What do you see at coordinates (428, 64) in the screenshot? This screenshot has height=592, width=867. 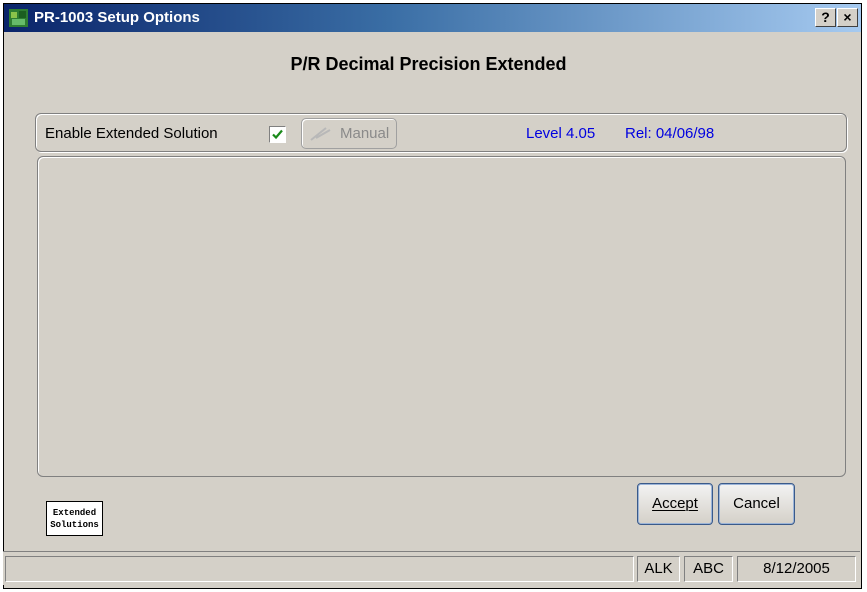 I see `page-title: P/R Decimal Precision Extended` at bounding box center [428, 64].